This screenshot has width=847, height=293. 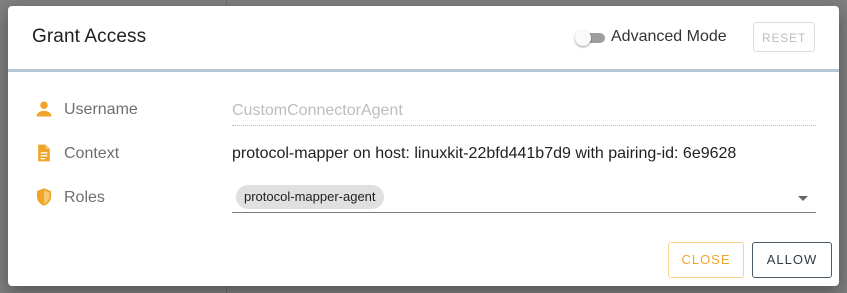 I want to click on roles-label: Roles, so click(x=84, y=197).